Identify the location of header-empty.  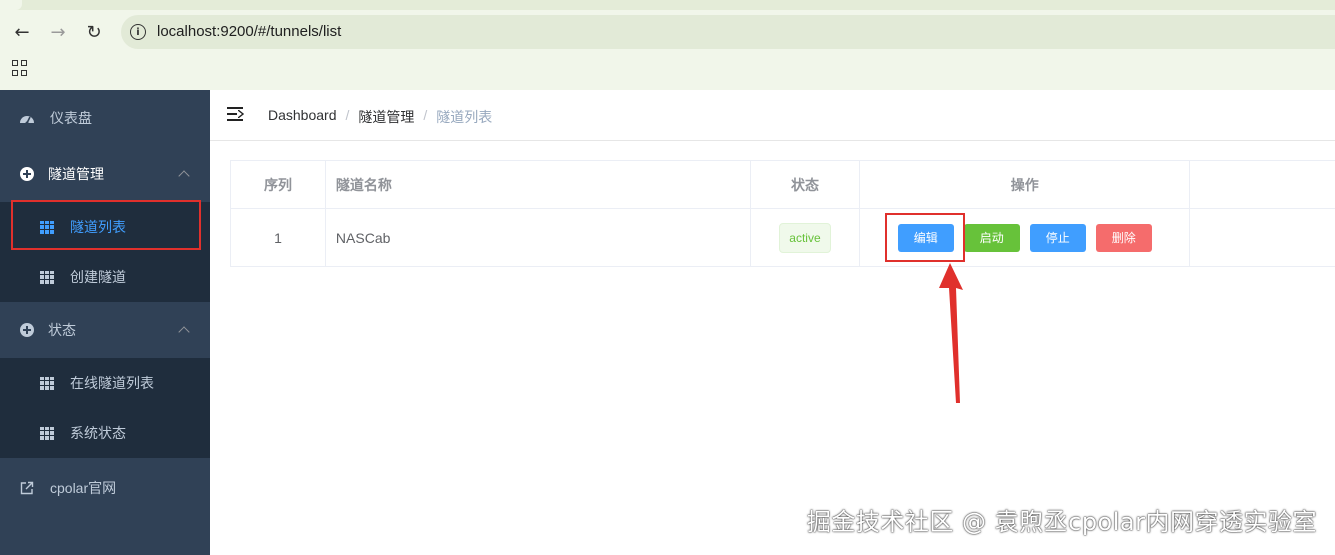
(1262, 184).